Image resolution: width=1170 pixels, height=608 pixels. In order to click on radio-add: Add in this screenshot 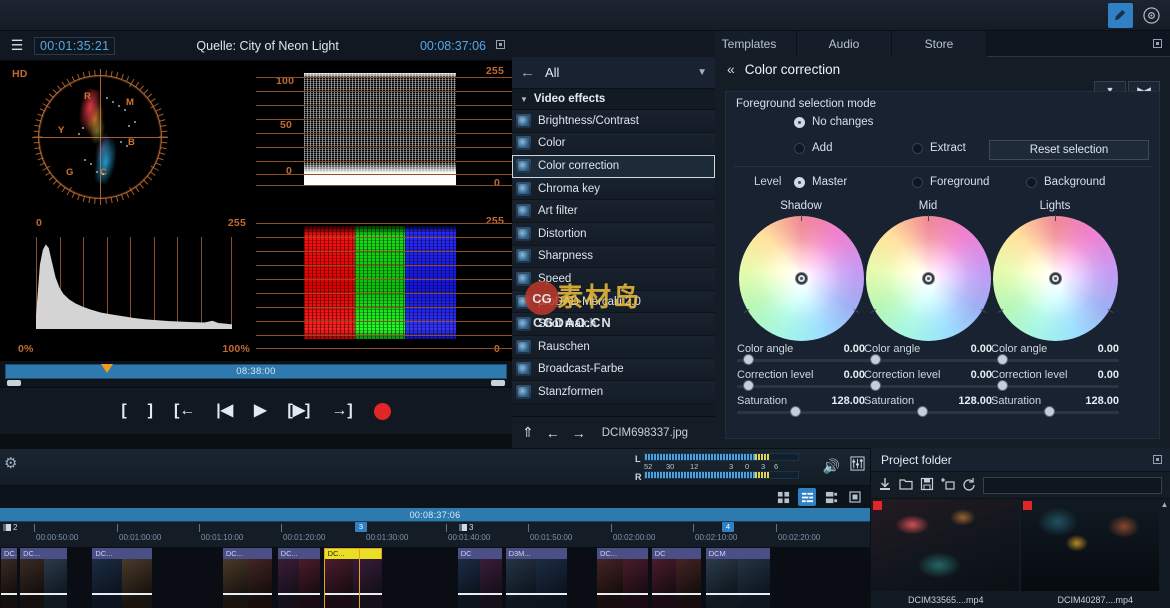, I will do `click(813, 148)`.